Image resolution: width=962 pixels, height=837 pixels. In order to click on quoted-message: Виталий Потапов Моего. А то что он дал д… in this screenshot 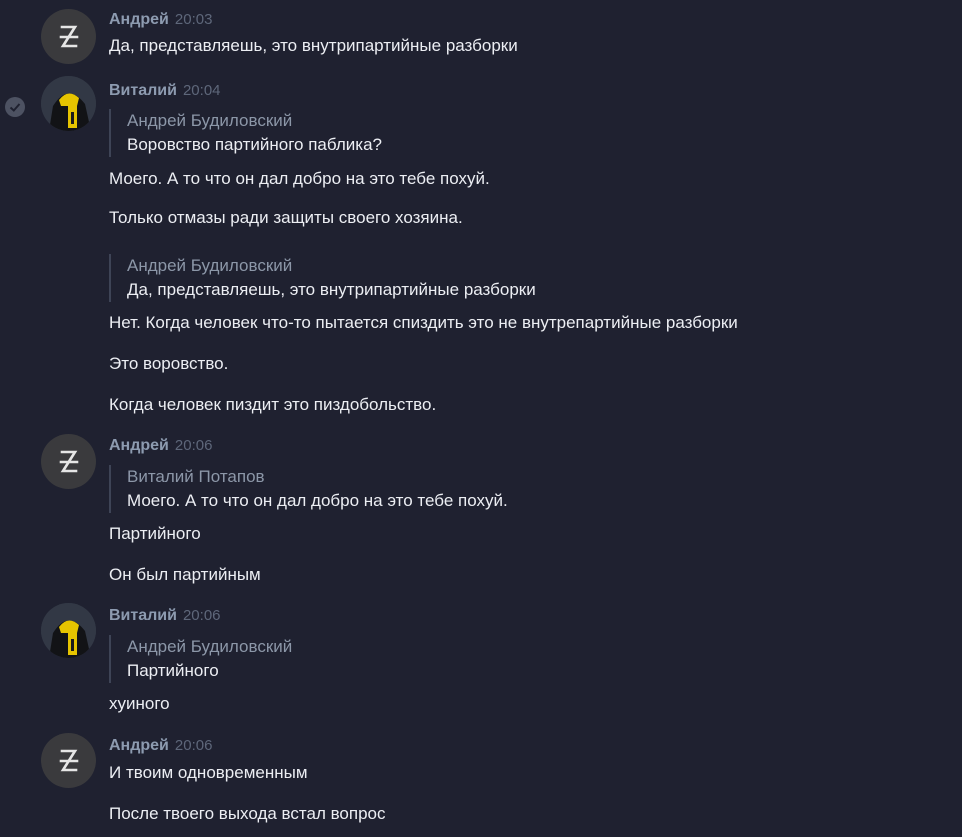, I will do `click(308, 489)`.